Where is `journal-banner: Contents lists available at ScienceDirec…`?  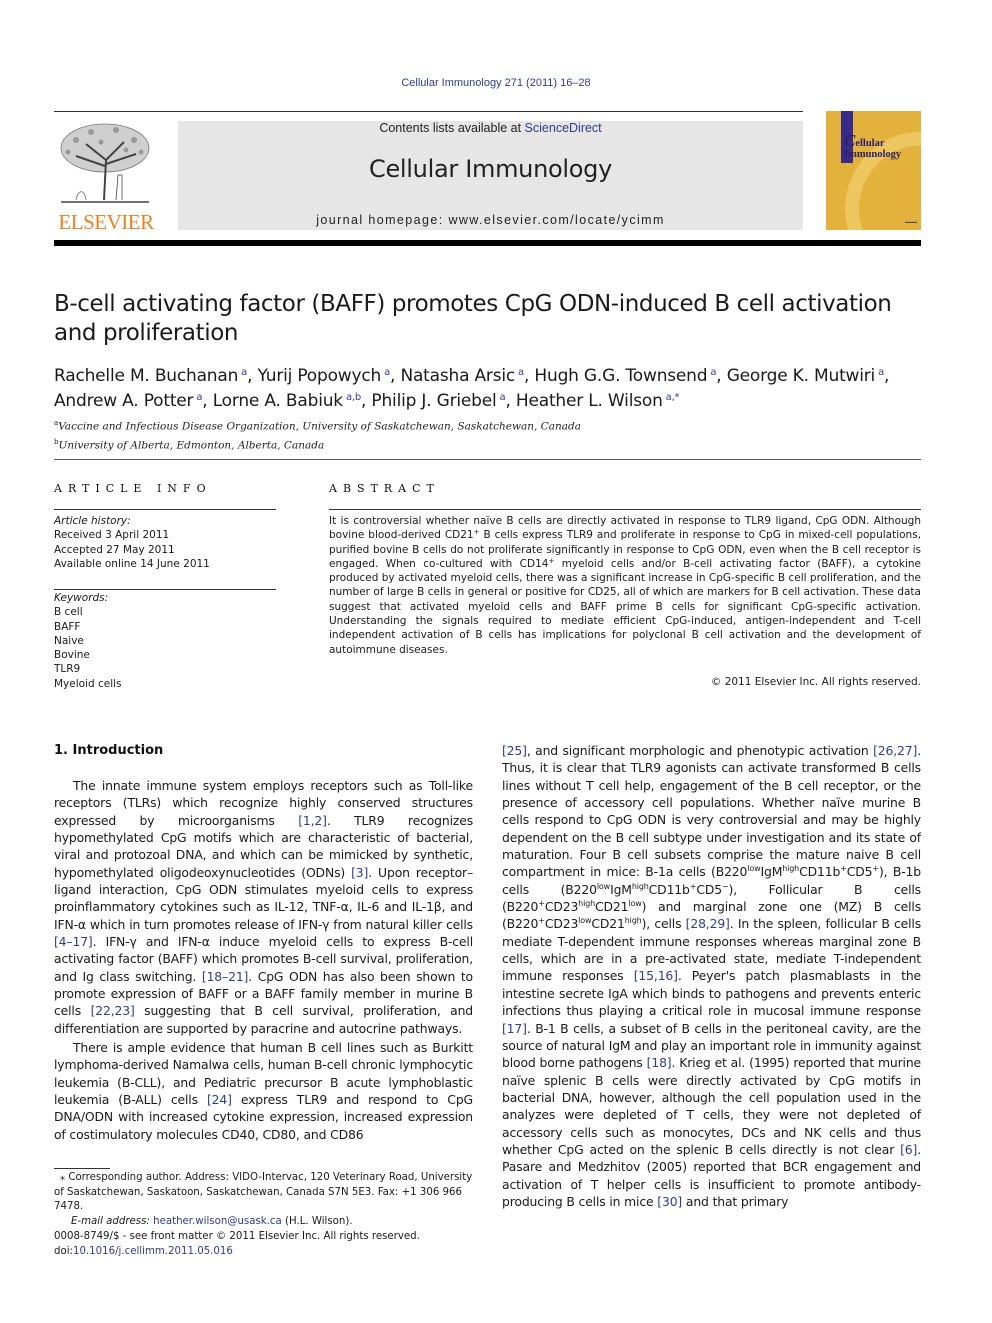
journal-banner: Contents lists available at ScienceDirec… is located at coordinates (490, 175).